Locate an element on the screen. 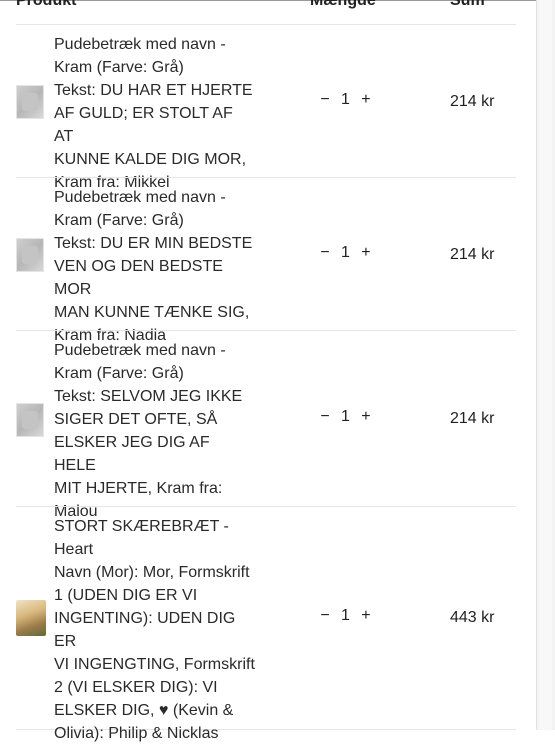 This screenshot has height=745, width=555. cutting-board-image is located at coordinates (31, 618).